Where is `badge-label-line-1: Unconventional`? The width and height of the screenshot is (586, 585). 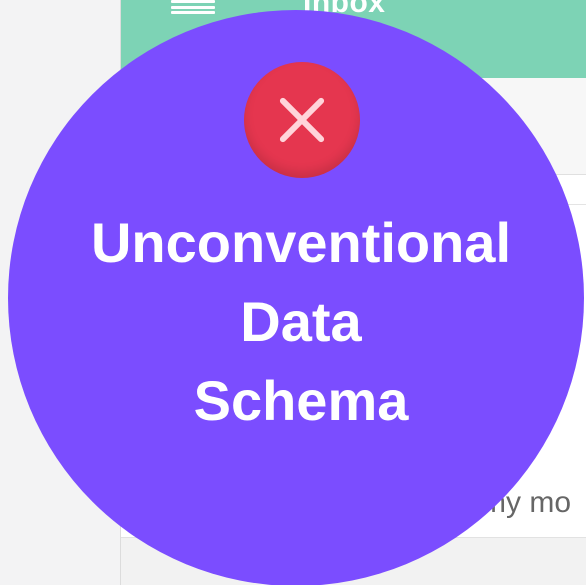
badge-label-line-1: Unconventional is located at coordinates (301, 242).